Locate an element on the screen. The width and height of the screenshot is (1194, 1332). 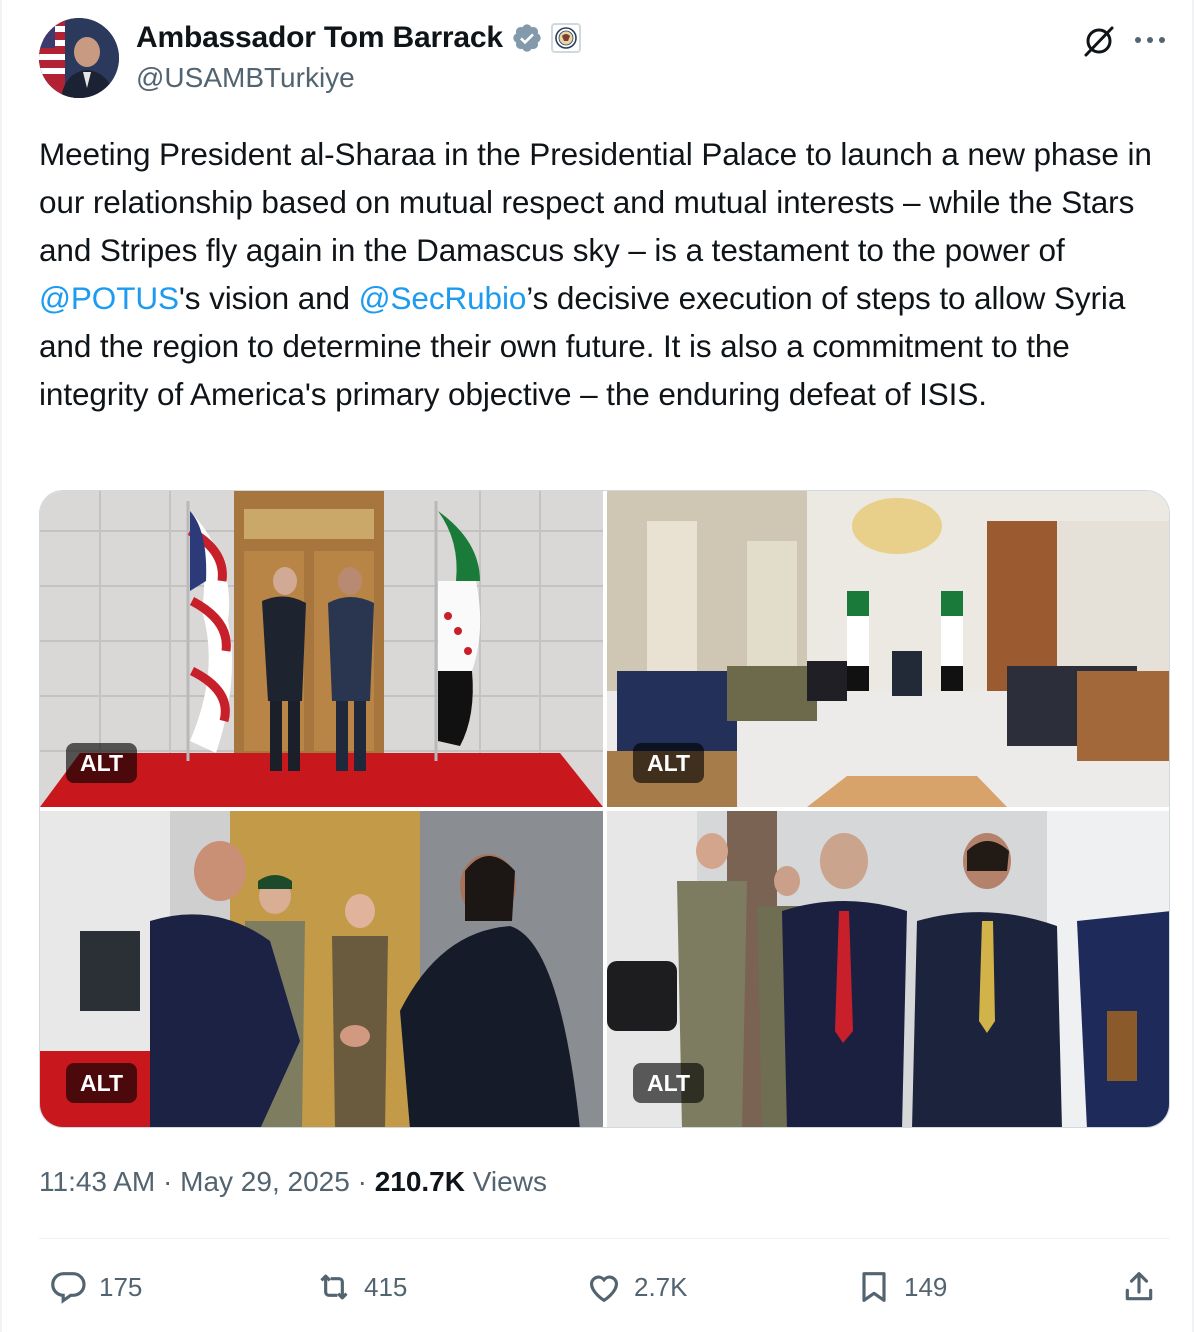
verified-badge-icon is located at coordinates (527, 38).